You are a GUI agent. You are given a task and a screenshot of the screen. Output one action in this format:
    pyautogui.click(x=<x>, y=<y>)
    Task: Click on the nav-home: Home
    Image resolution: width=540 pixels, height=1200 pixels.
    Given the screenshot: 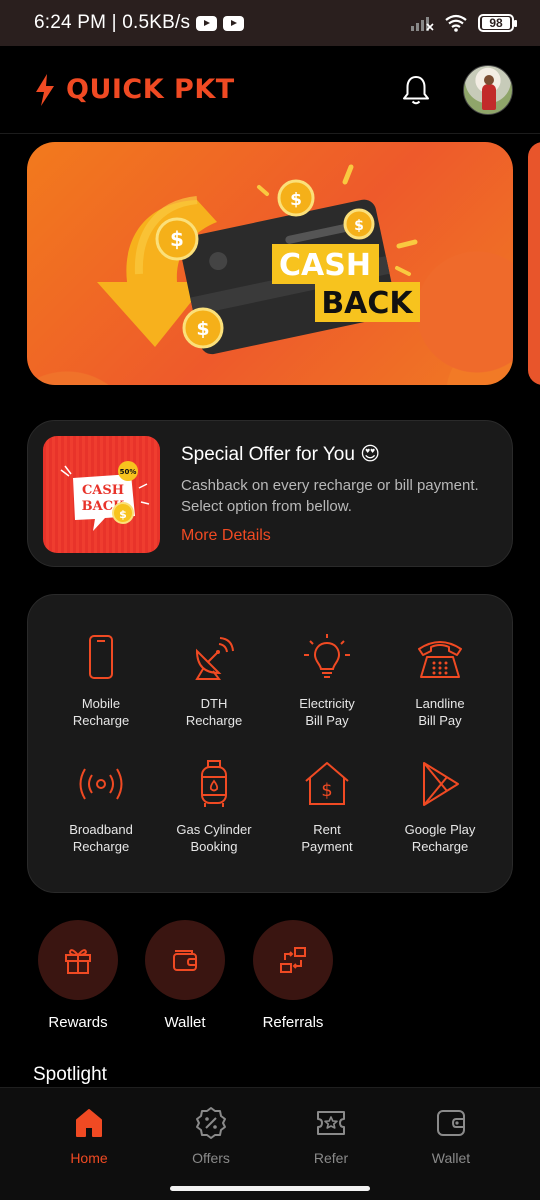 What is the action you would take?
    pyautogui.click(x=89, y=1136)
    